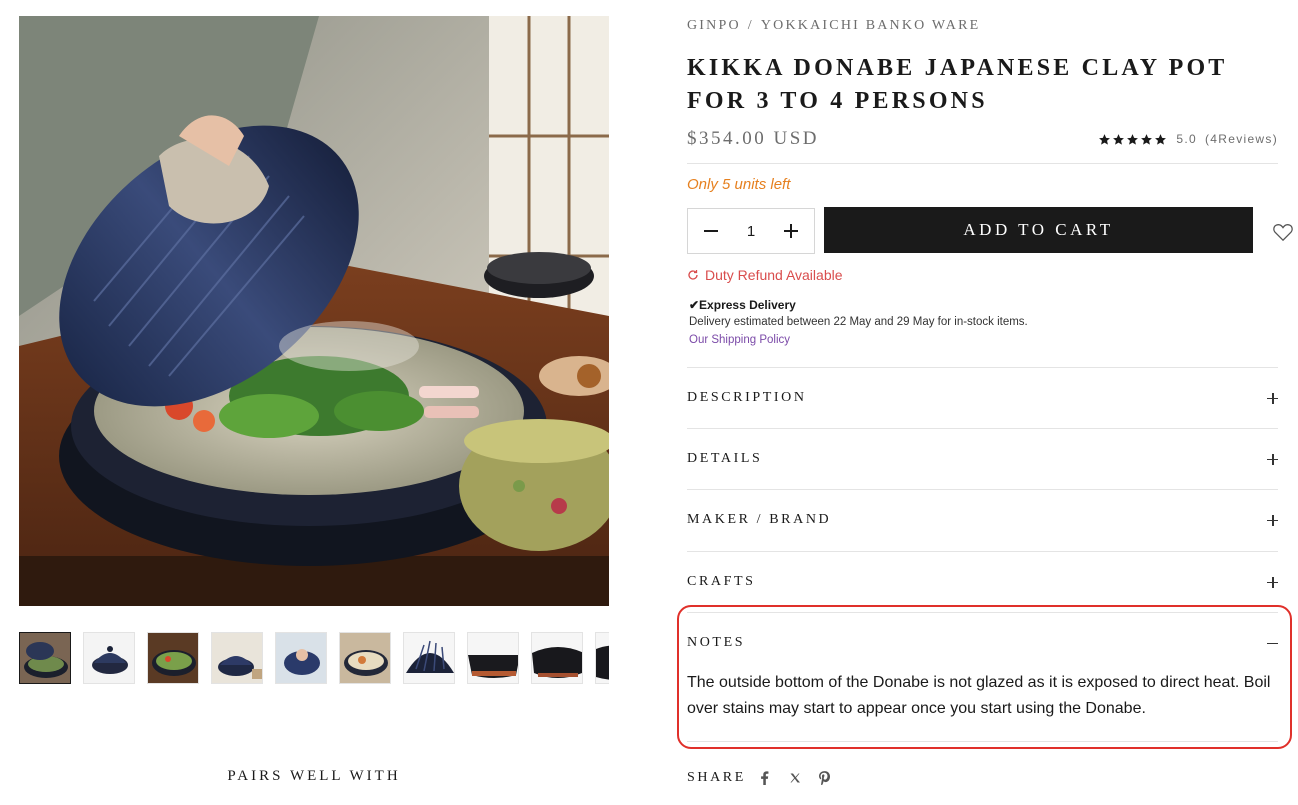 The height and width of the screenshot is (805, 1298). Describe the element at coordinates (739, 184) in the screenshot. I see `stock-note: Only 5 units left` at that location.